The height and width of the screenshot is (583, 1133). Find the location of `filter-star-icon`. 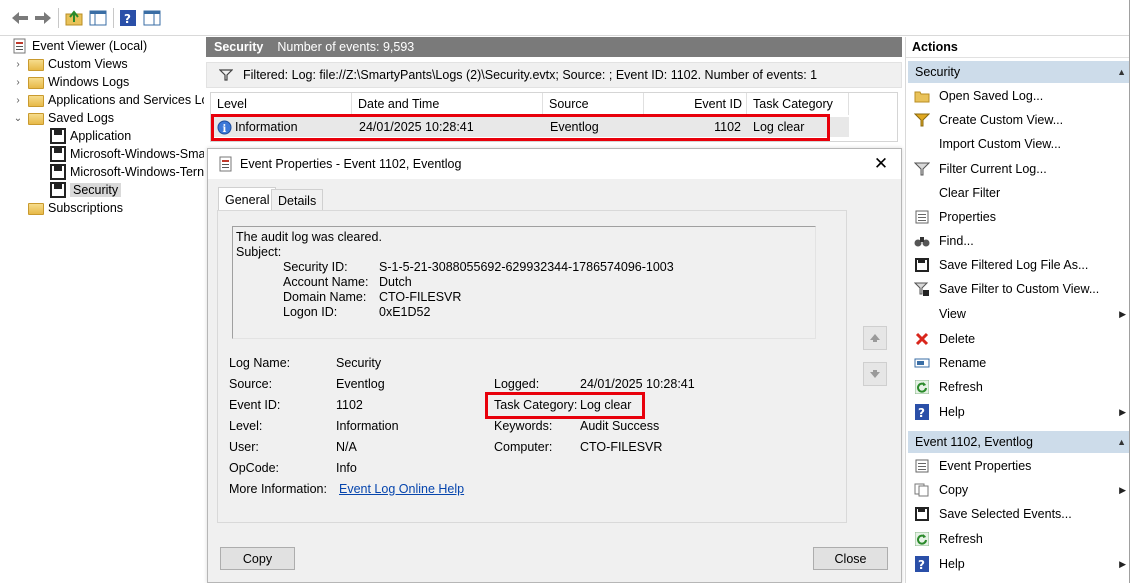

filter-star-icon is located at coordinates (922, 120).